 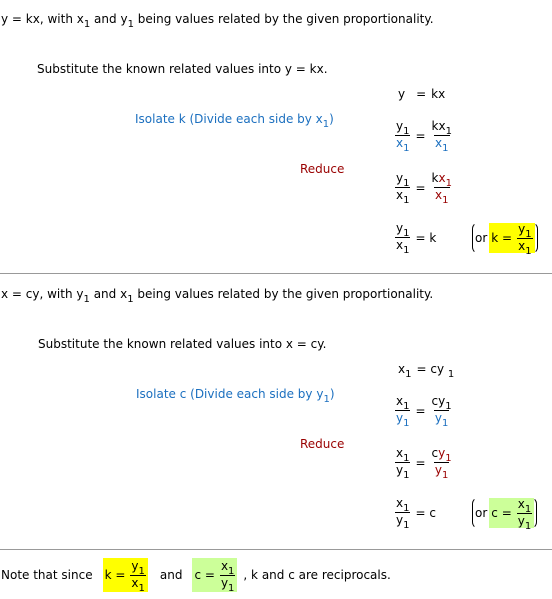 I want to click on section2-equation-4: x1 y1 = c, so click(x=415, y=513).